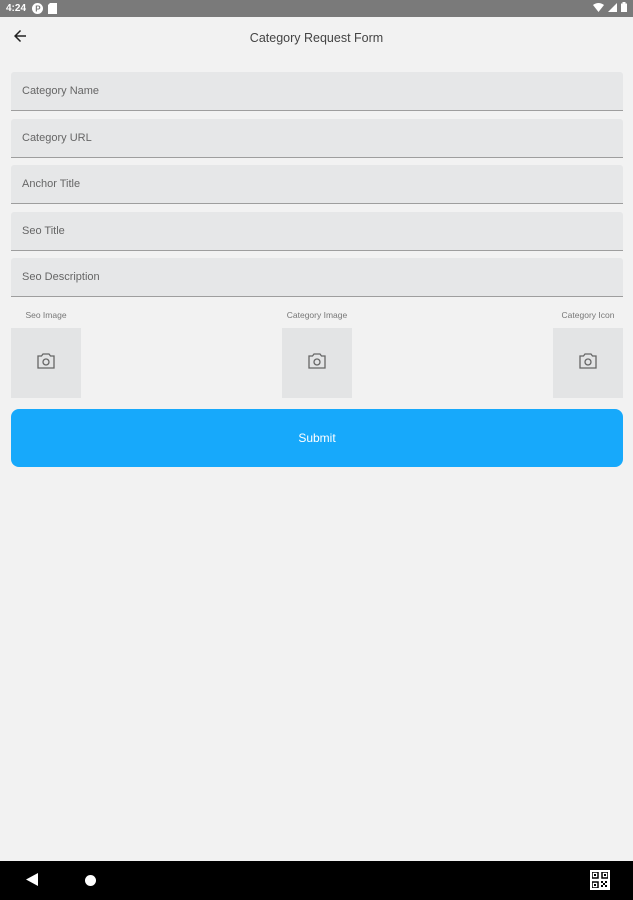 This screenshot has width=633, height=900. I want to click on wifi-icon, so click(598, 8).